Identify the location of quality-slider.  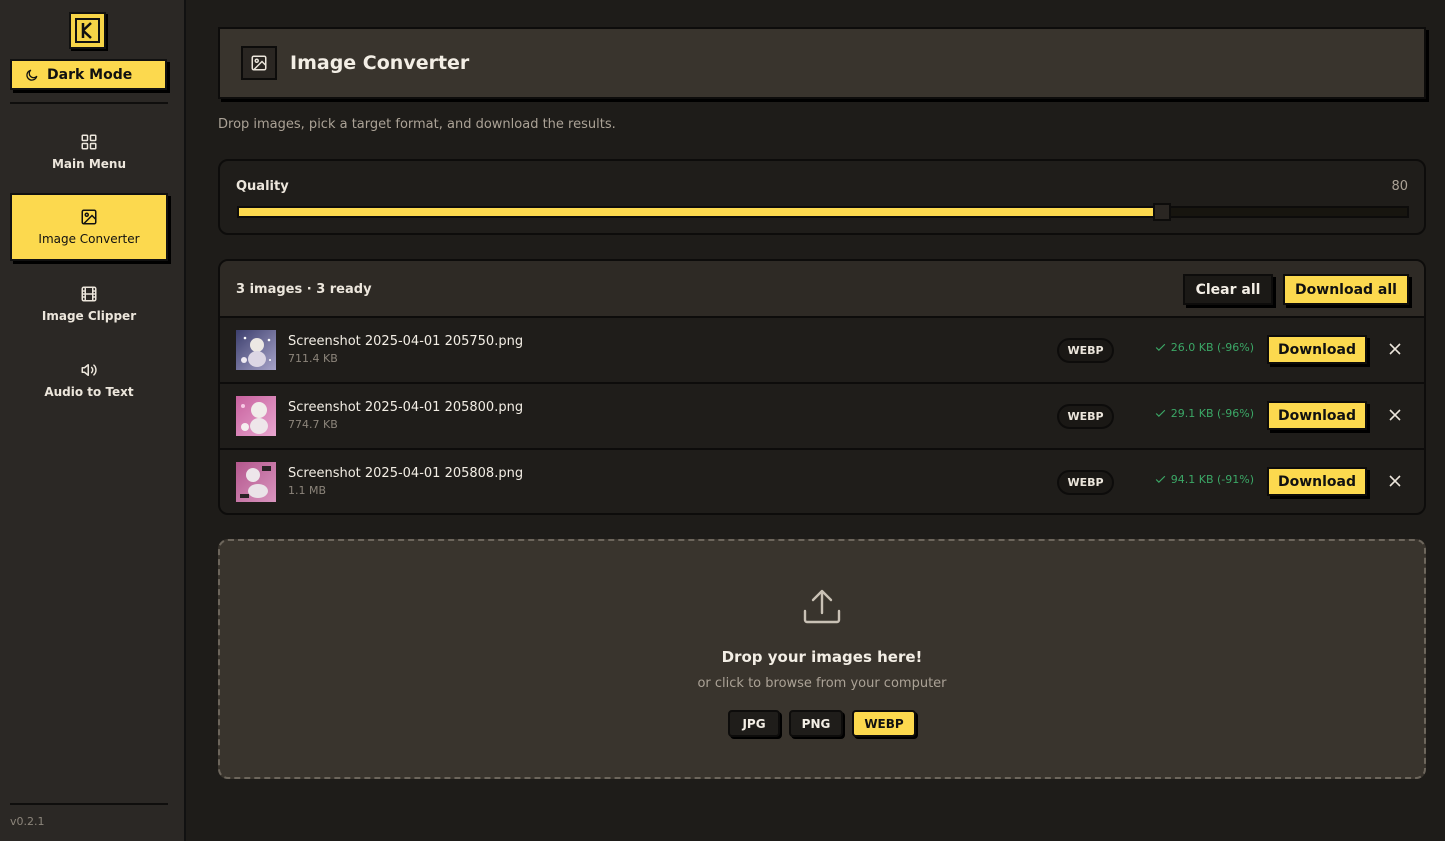
(823, 212).